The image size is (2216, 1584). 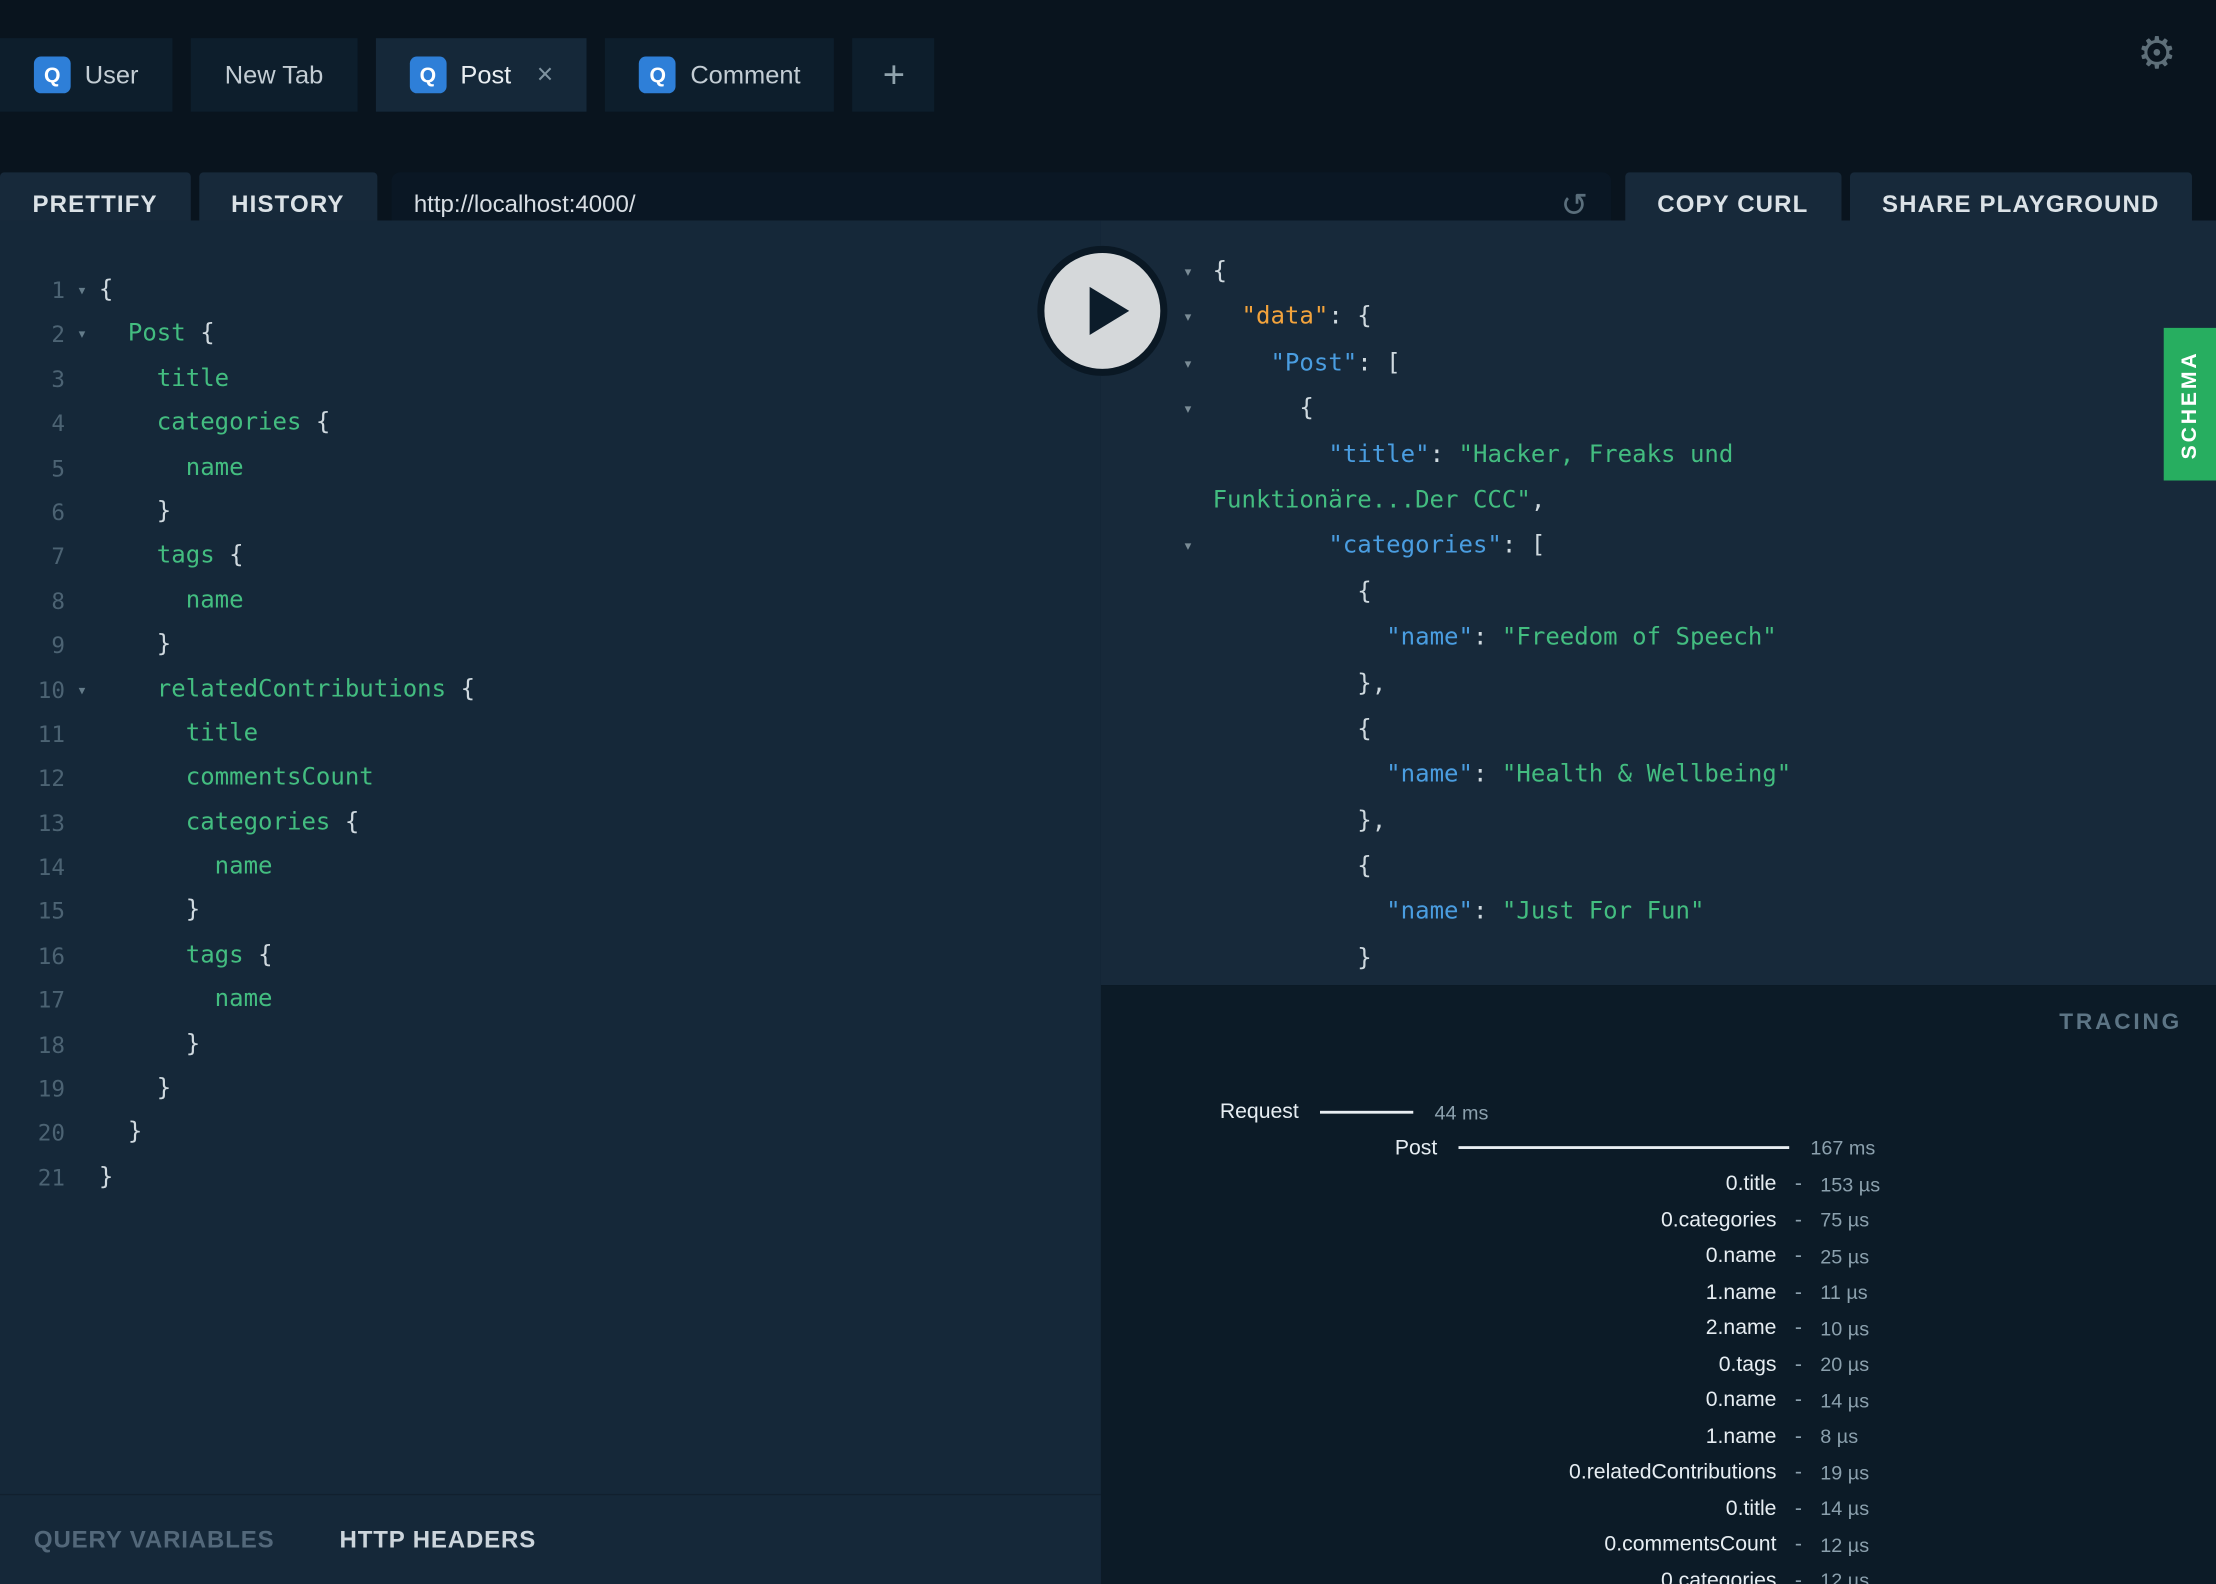 I want to click on tab-user: Q User, so click(x=86, y=75).